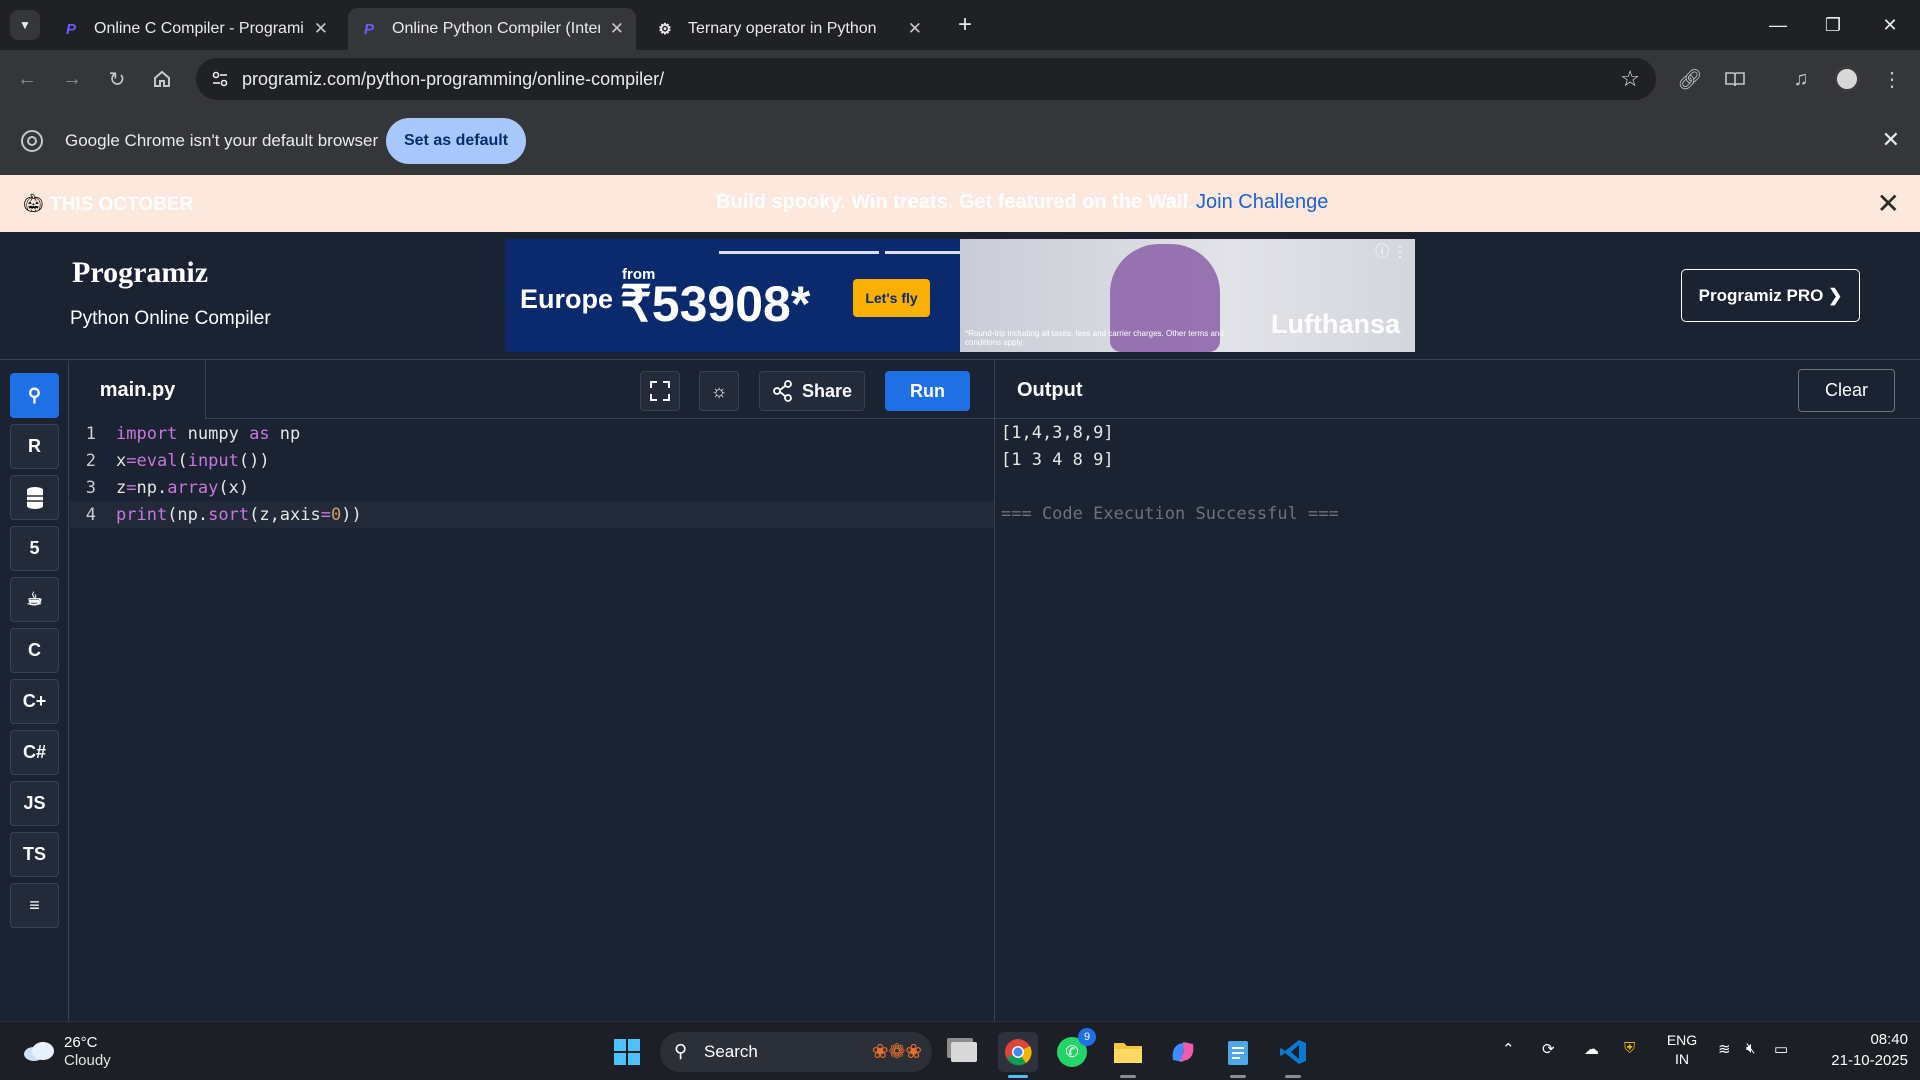 This screenshot has width=1920, height=1080. I want to click on kebab-menu-icon: ⋮, so click(1892, 79).